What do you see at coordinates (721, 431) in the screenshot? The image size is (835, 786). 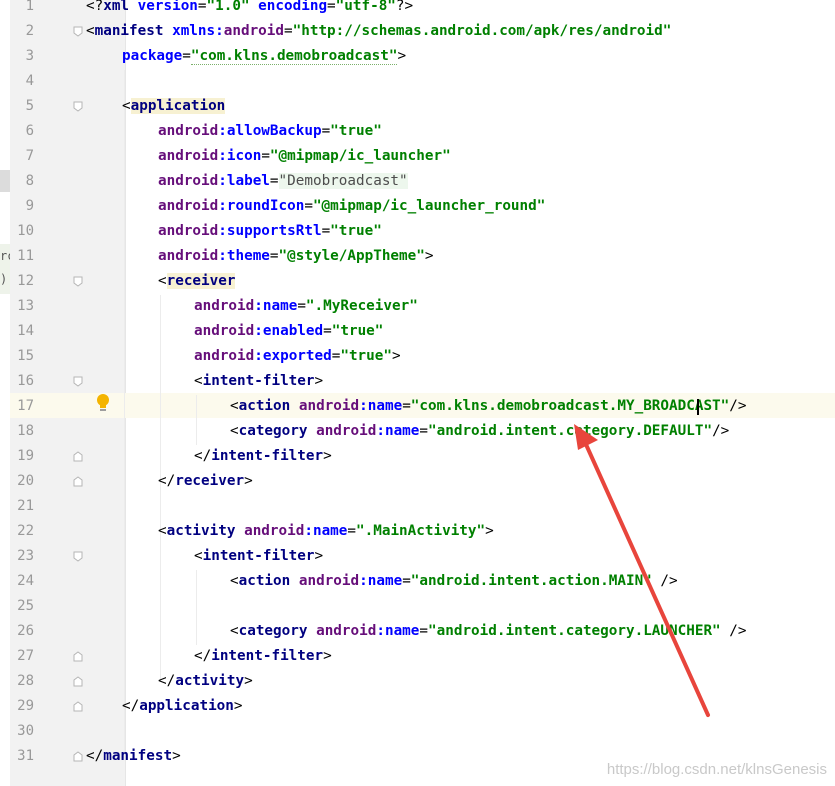 I see `token: />` at bounding box center [721, 431].